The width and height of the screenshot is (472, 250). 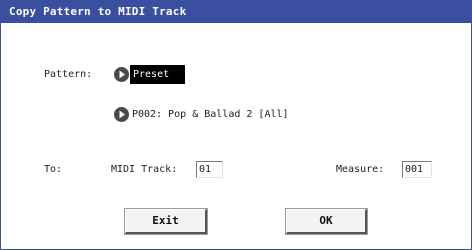 What do you see at coordinates (68, 74) in the screenshot?
I see `pattern-label: Pattern:` at bounding box center [68, 74].